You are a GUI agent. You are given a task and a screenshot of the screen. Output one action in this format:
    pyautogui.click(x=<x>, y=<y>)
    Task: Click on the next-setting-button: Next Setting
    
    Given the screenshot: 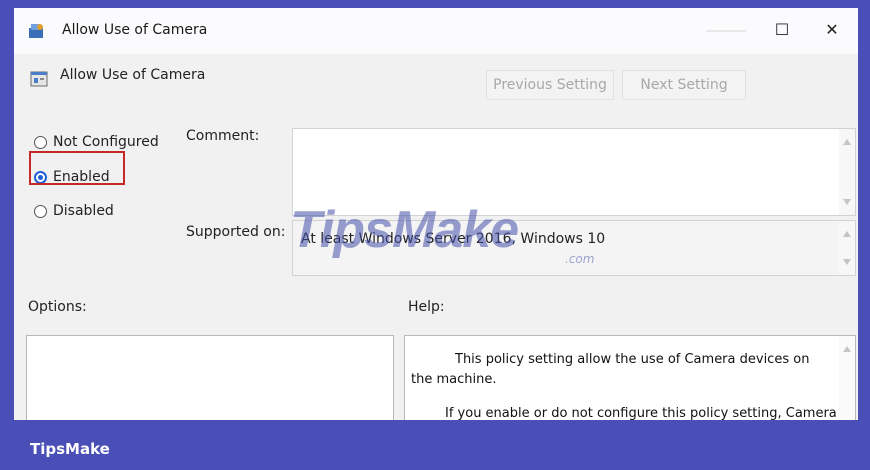 What is the action you would take?
    pyautogui.click(x=684, y=85)
    